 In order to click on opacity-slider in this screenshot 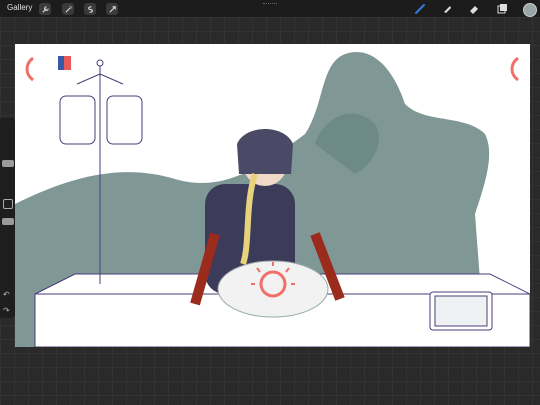, I will do `click(8, 221)`.